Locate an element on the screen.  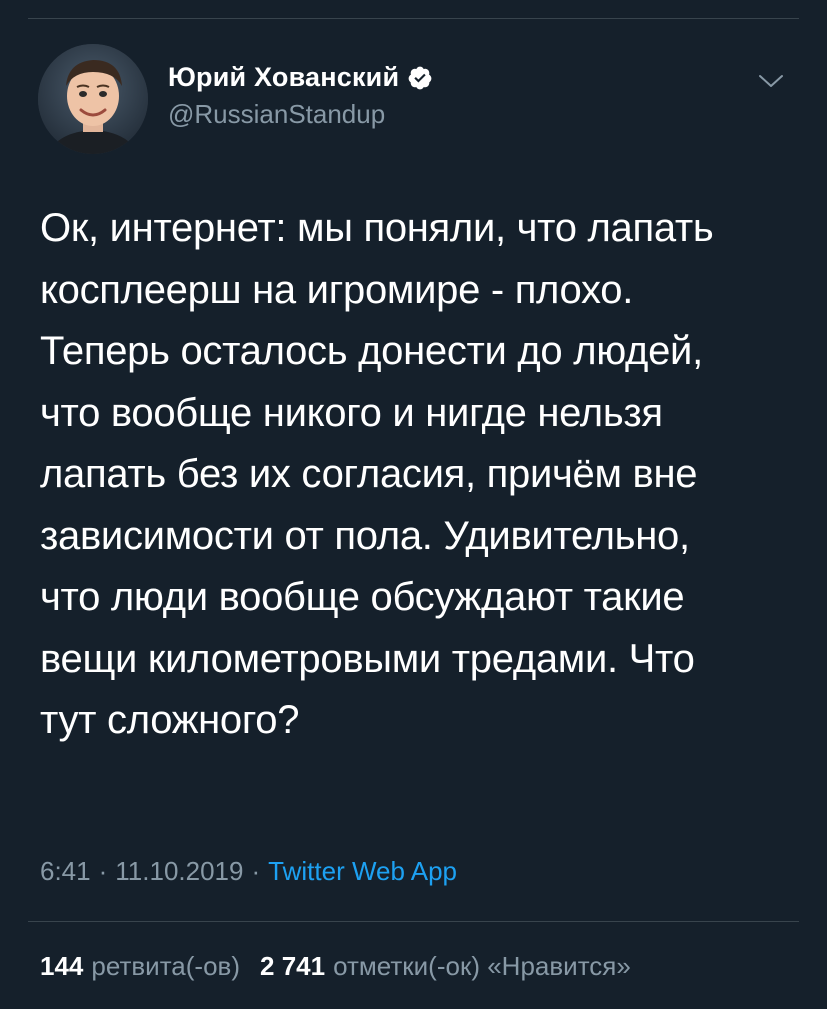
verified-badge-icon is located at coordinates (420, 78).